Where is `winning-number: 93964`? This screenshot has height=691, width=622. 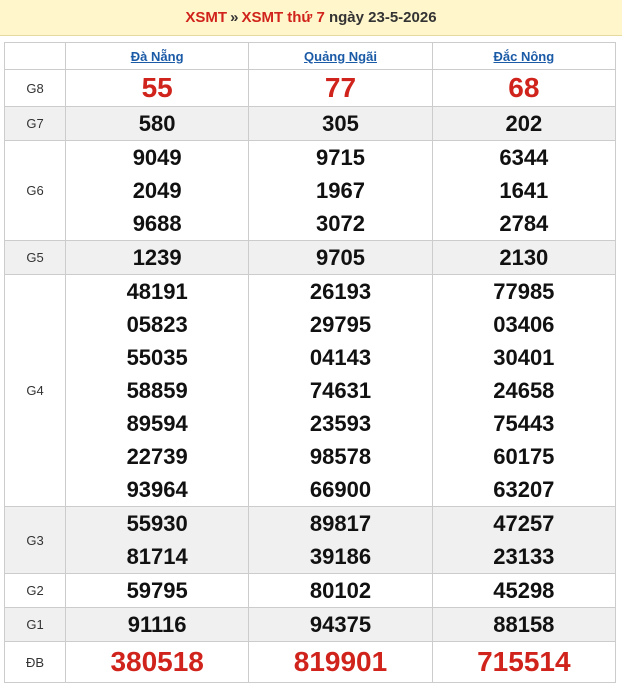
winning-number: 93964 is located at coordinates (157, 489).